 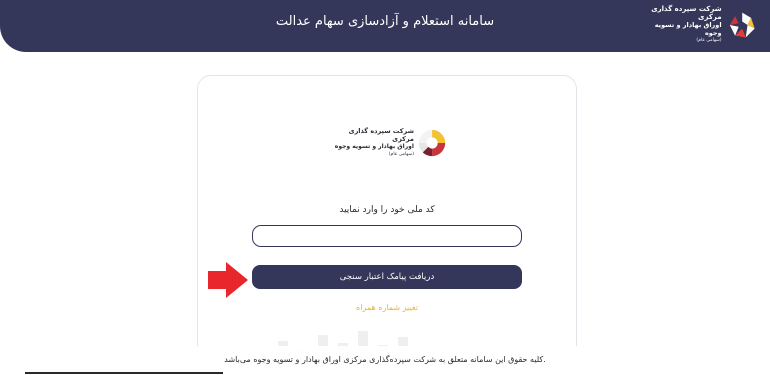 I want to click on send-verification-sms-button: دریافت پیامک اعتبار سنجی, so click(x=387, y=277).